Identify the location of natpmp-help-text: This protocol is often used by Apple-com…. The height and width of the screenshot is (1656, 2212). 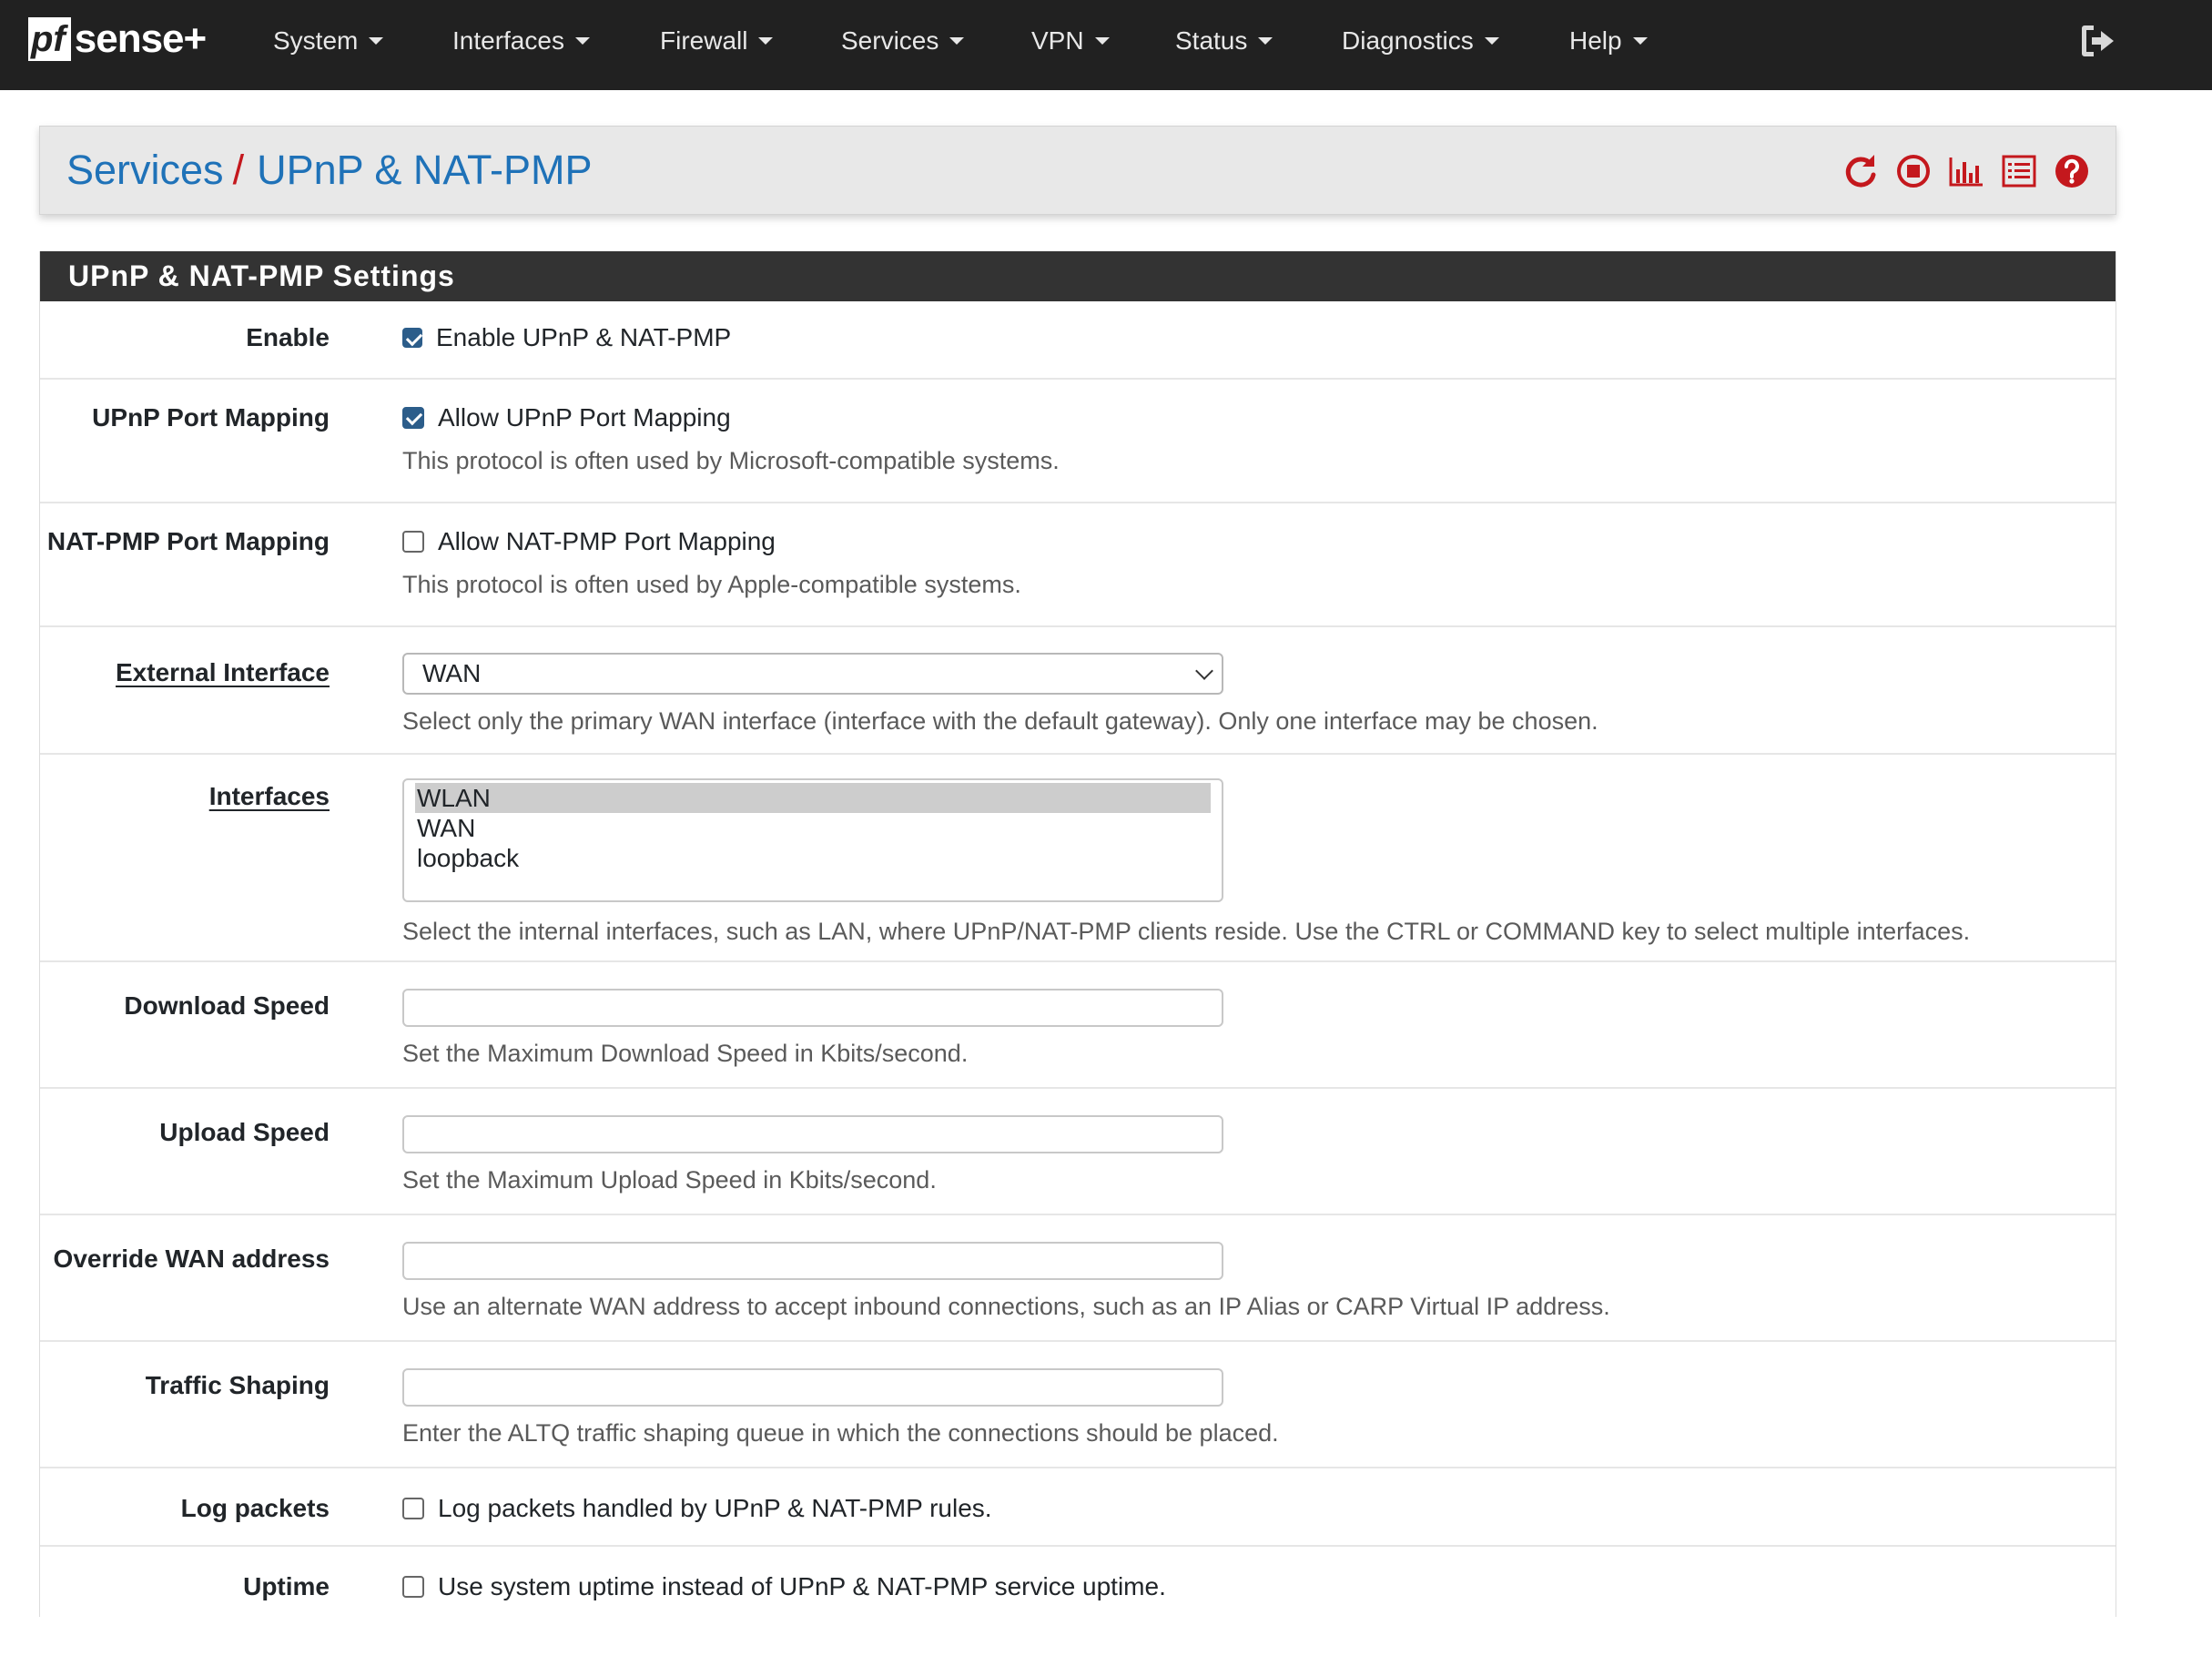
(711, 584).